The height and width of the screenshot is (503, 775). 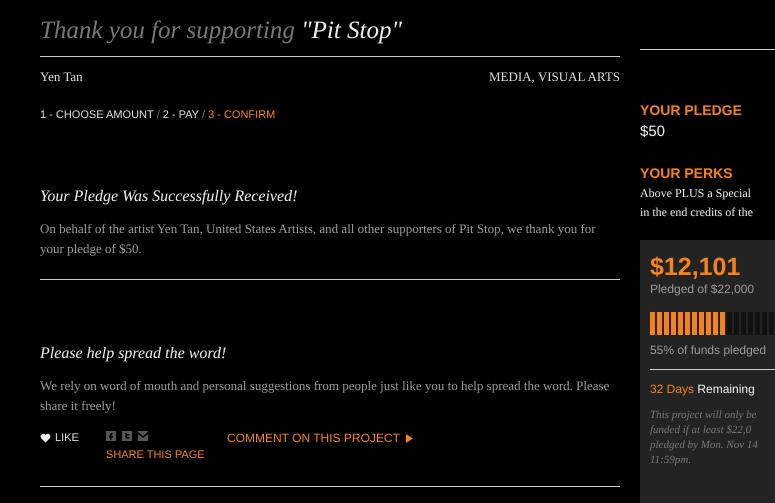 What do you see at coordinates (691, 110) in the screenshot?
I see `pledge-heading: YOUR PLEDGE` at bounding box center [691, 110].